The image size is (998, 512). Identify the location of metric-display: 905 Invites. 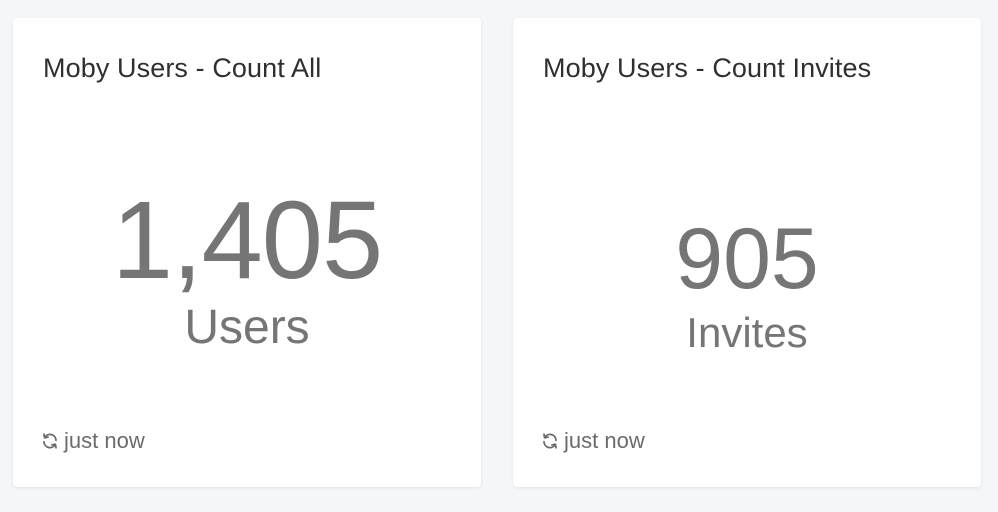
(747, 285).